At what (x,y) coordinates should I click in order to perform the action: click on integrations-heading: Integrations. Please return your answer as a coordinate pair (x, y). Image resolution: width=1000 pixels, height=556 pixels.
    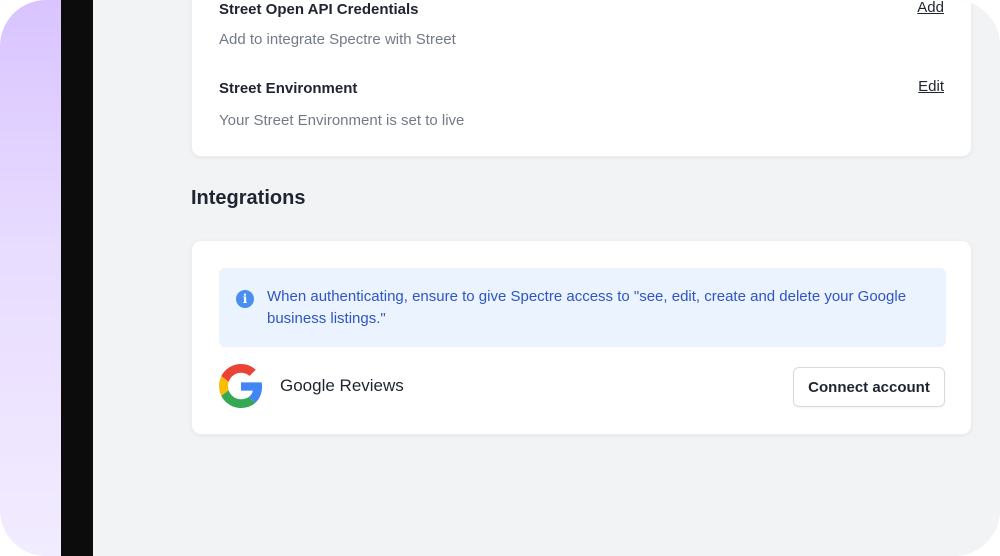
    Looking at the image, I should click on (248, 198).